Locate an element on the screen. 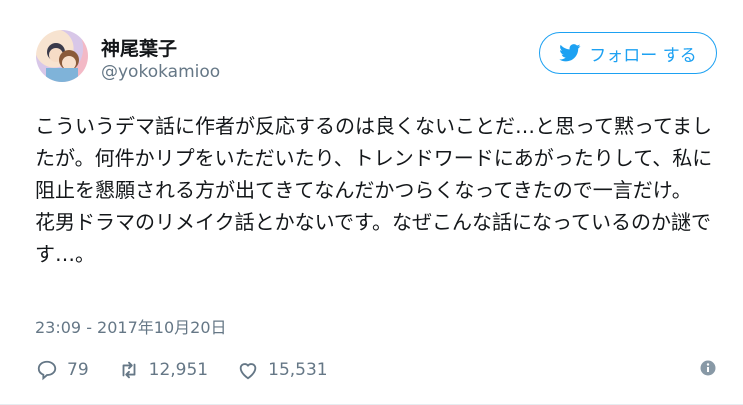  retweet-count: 12,951 is located at coordinates (178, 370).